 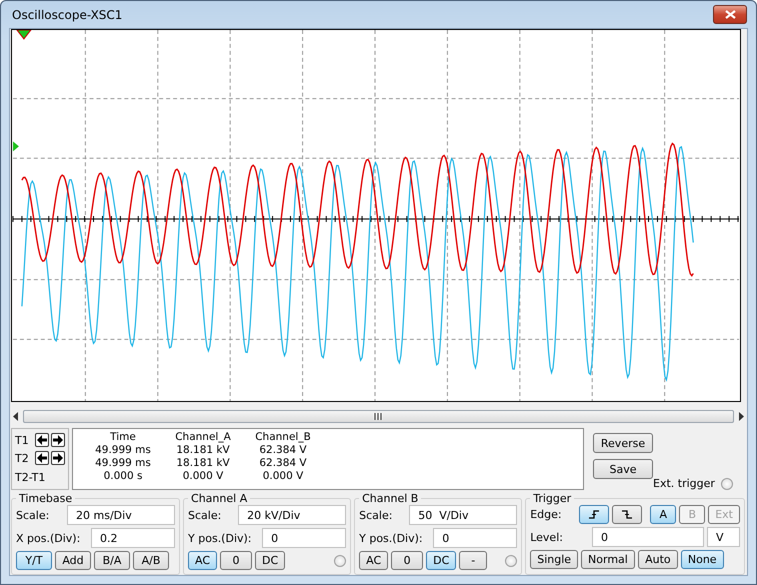 I want to click on field-label: X pos.(Div):, so click(x=48, y=538).